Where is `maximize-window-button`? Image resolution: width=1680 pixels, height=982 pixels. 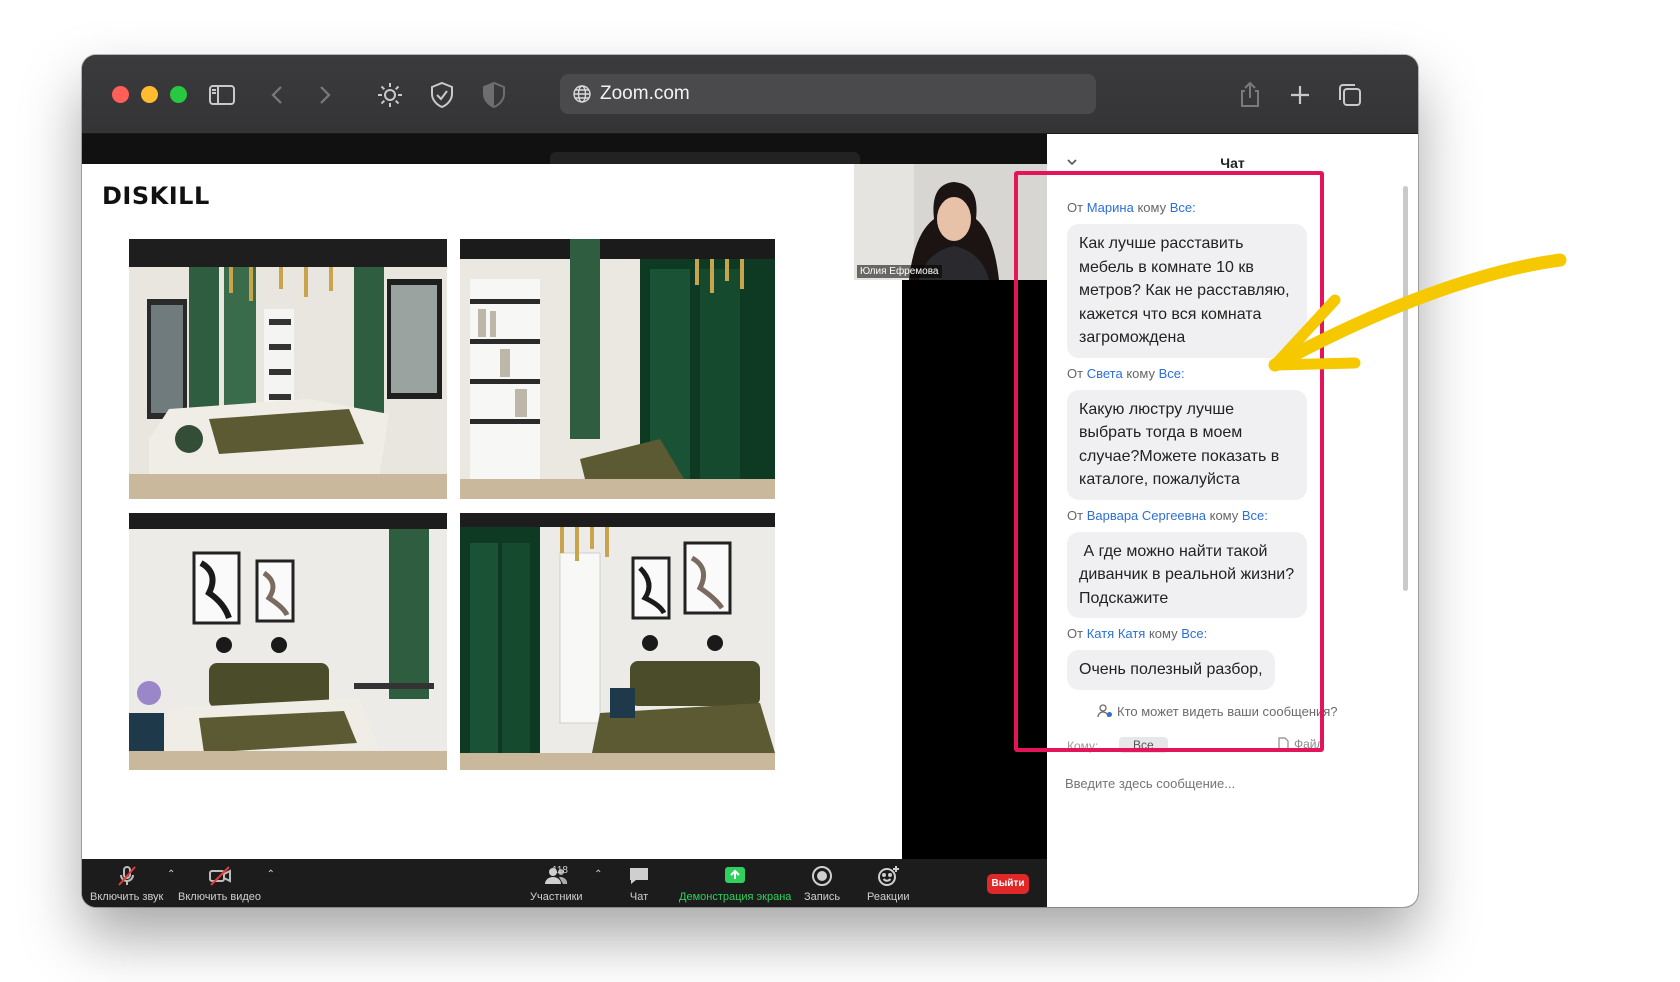 maximize-window-button is located at coordinates (178, 94).